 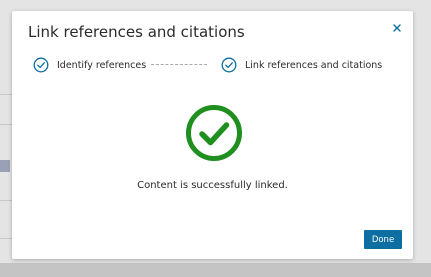 I want to click on background-tab, so click(x=5, y=166).